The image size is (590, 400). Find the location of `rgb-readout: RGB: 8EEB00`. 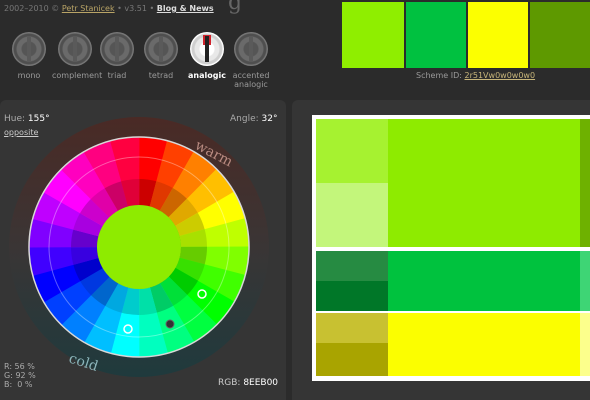

rgb-readout: RGB: 8EEB00 is located at coordinates (248, 383).